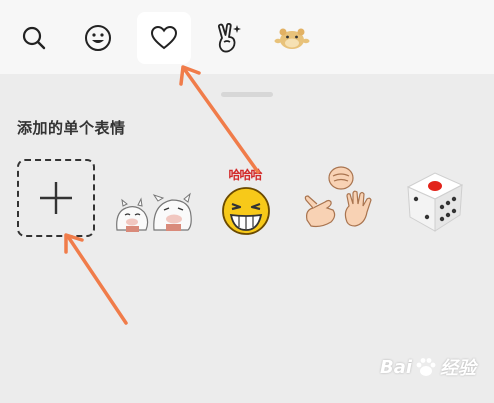  I want to click on hamster-sticker-icon, so click(292, 38).